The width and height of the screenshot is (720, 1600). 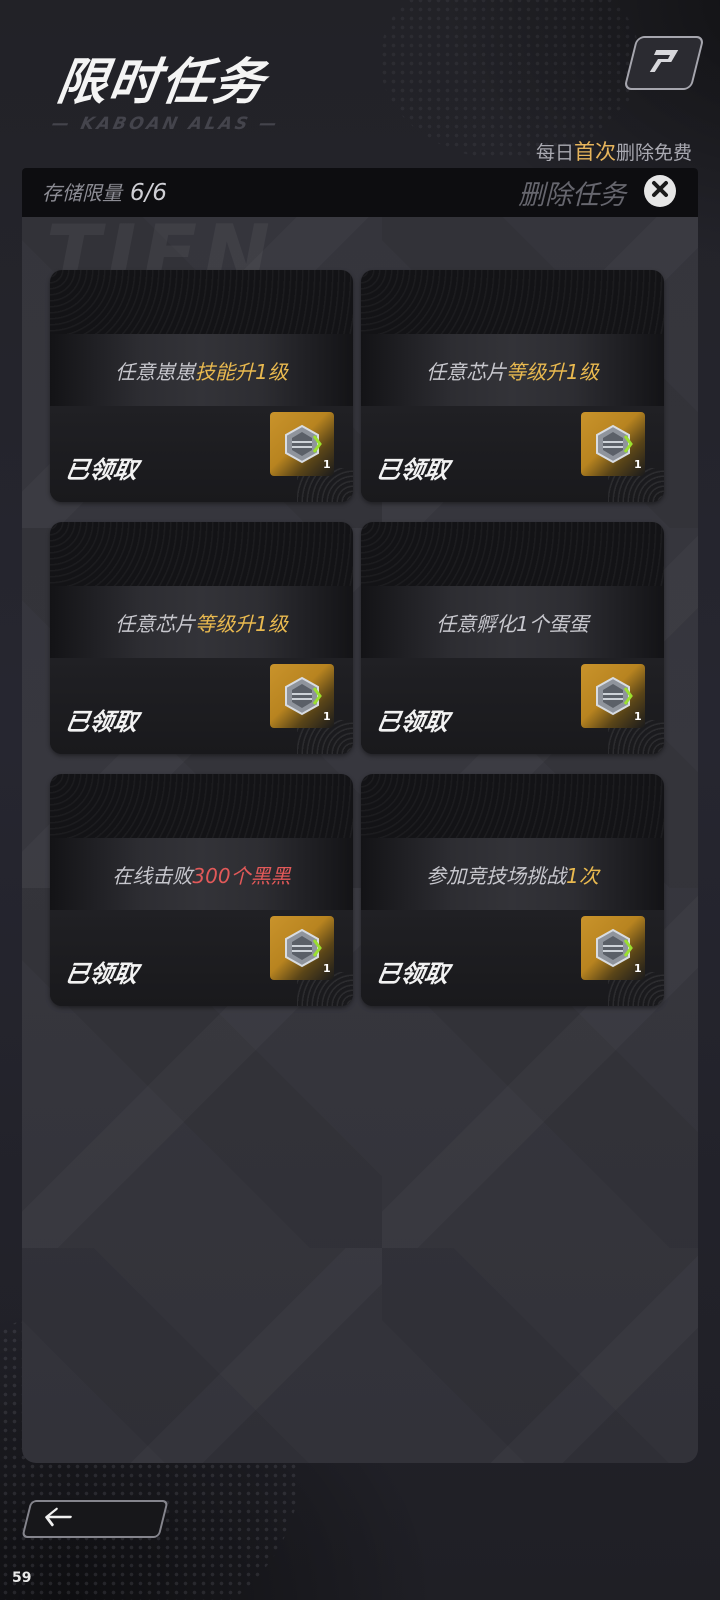 I want to click on task-text-plain: 任意孵化1个蛋蛋, so click(x=512, y=624).